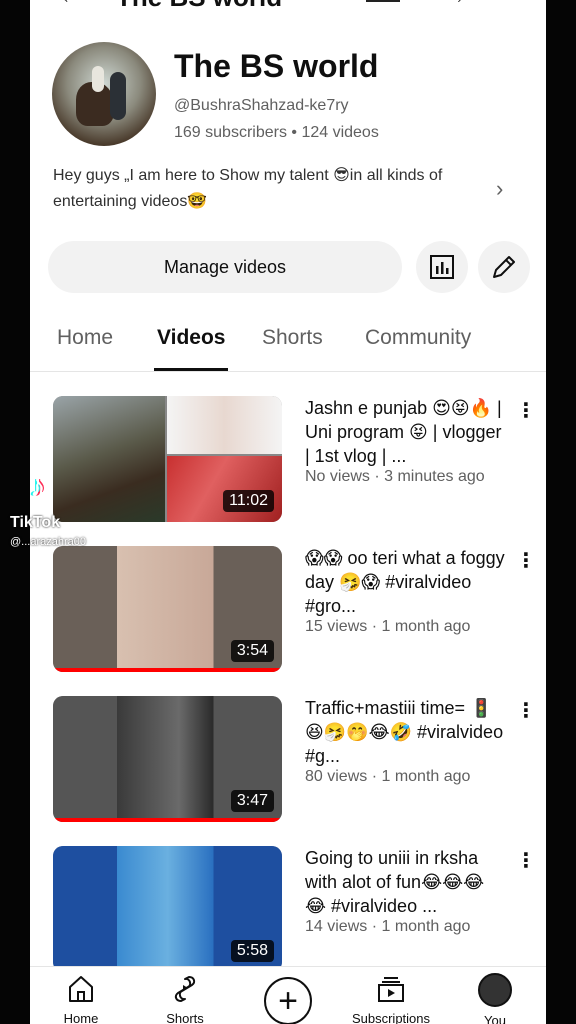 This screenshot has width=576, height=1024. What do you see at coordinates (464, 4) in the screenshot?
I see `search-icon: ⌕` at bounding box center [464, 4].